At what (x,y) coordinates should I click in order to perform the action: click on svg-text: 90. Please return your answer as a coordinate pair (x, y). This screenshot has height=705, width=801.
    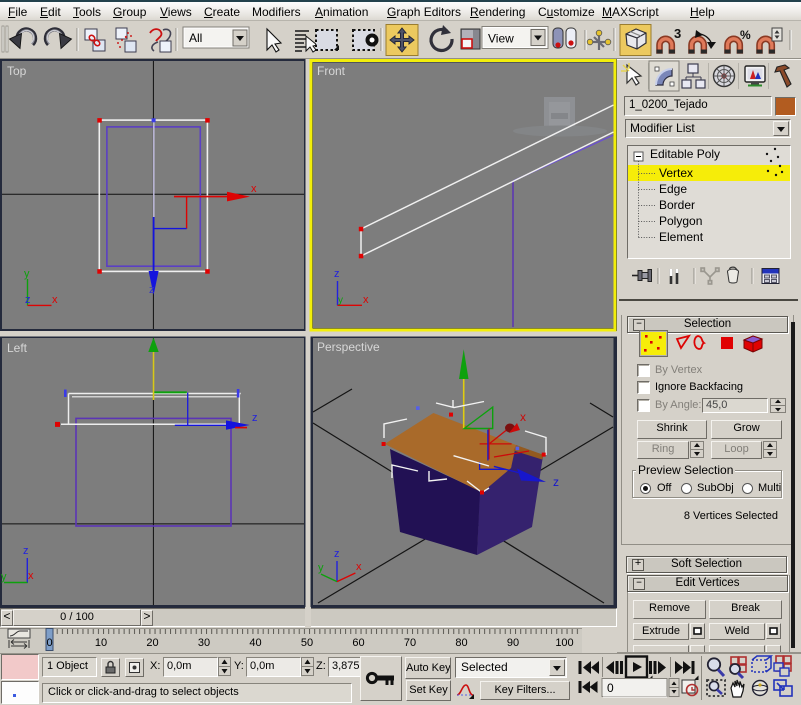
    Looking at the image, I should click on (513, 643).